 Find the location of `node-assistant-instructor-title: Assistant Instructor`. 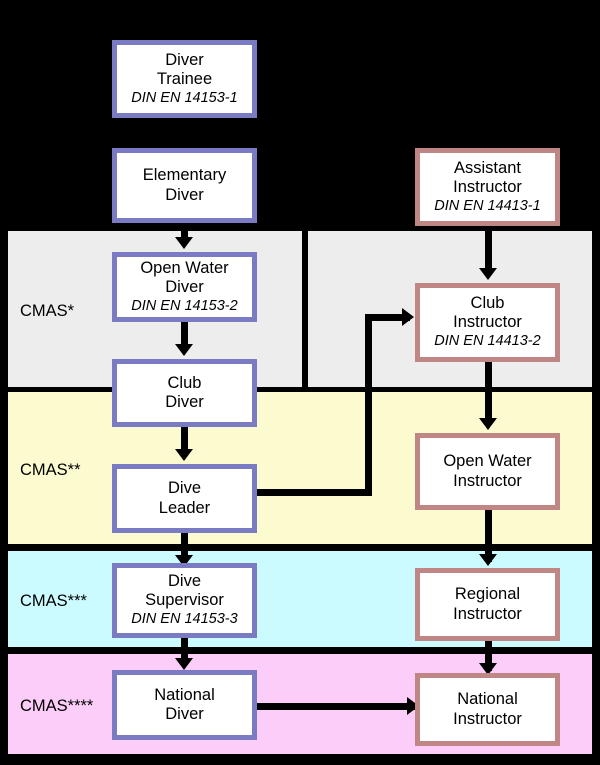

node-assistant-instructor-title: Assistant Instructor is located at coordinates (487, 177).